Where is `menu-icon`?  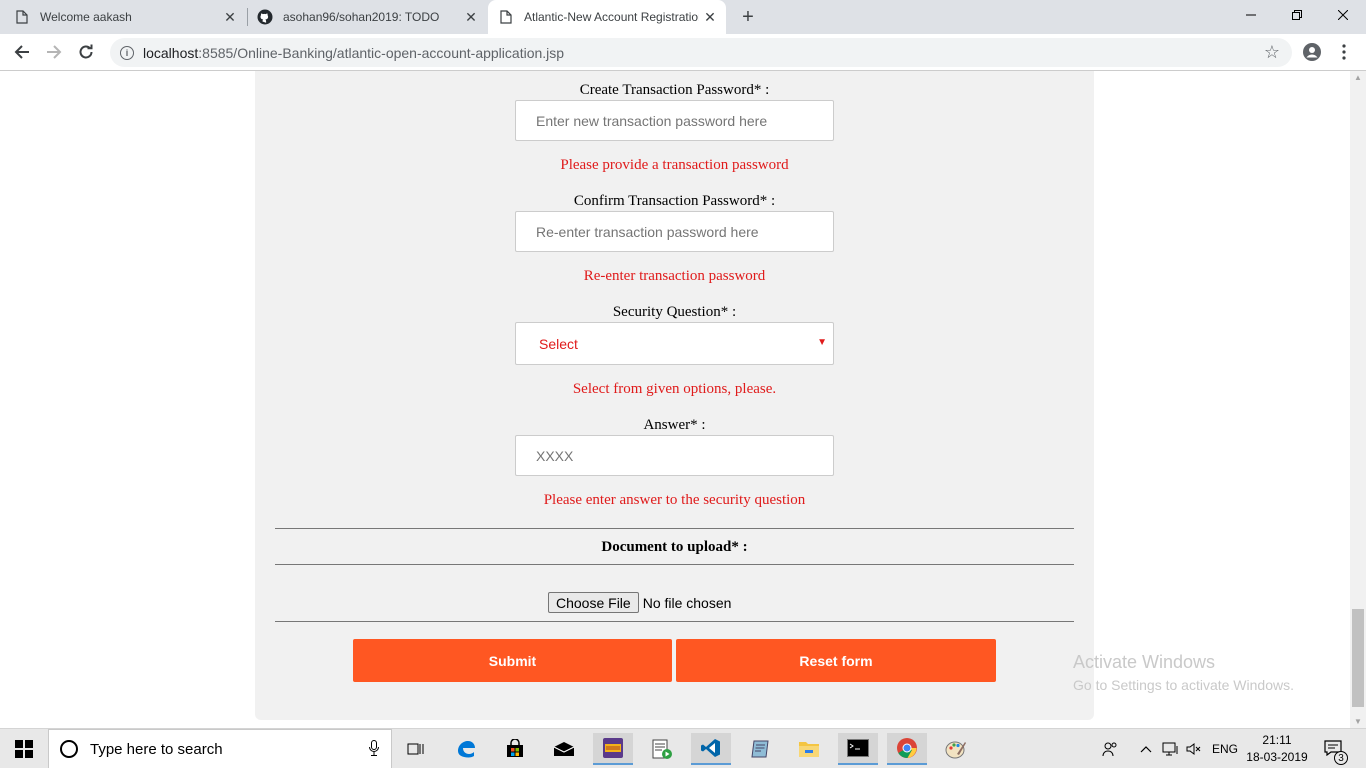
menu-icon is located at coordinates (1344, 52).